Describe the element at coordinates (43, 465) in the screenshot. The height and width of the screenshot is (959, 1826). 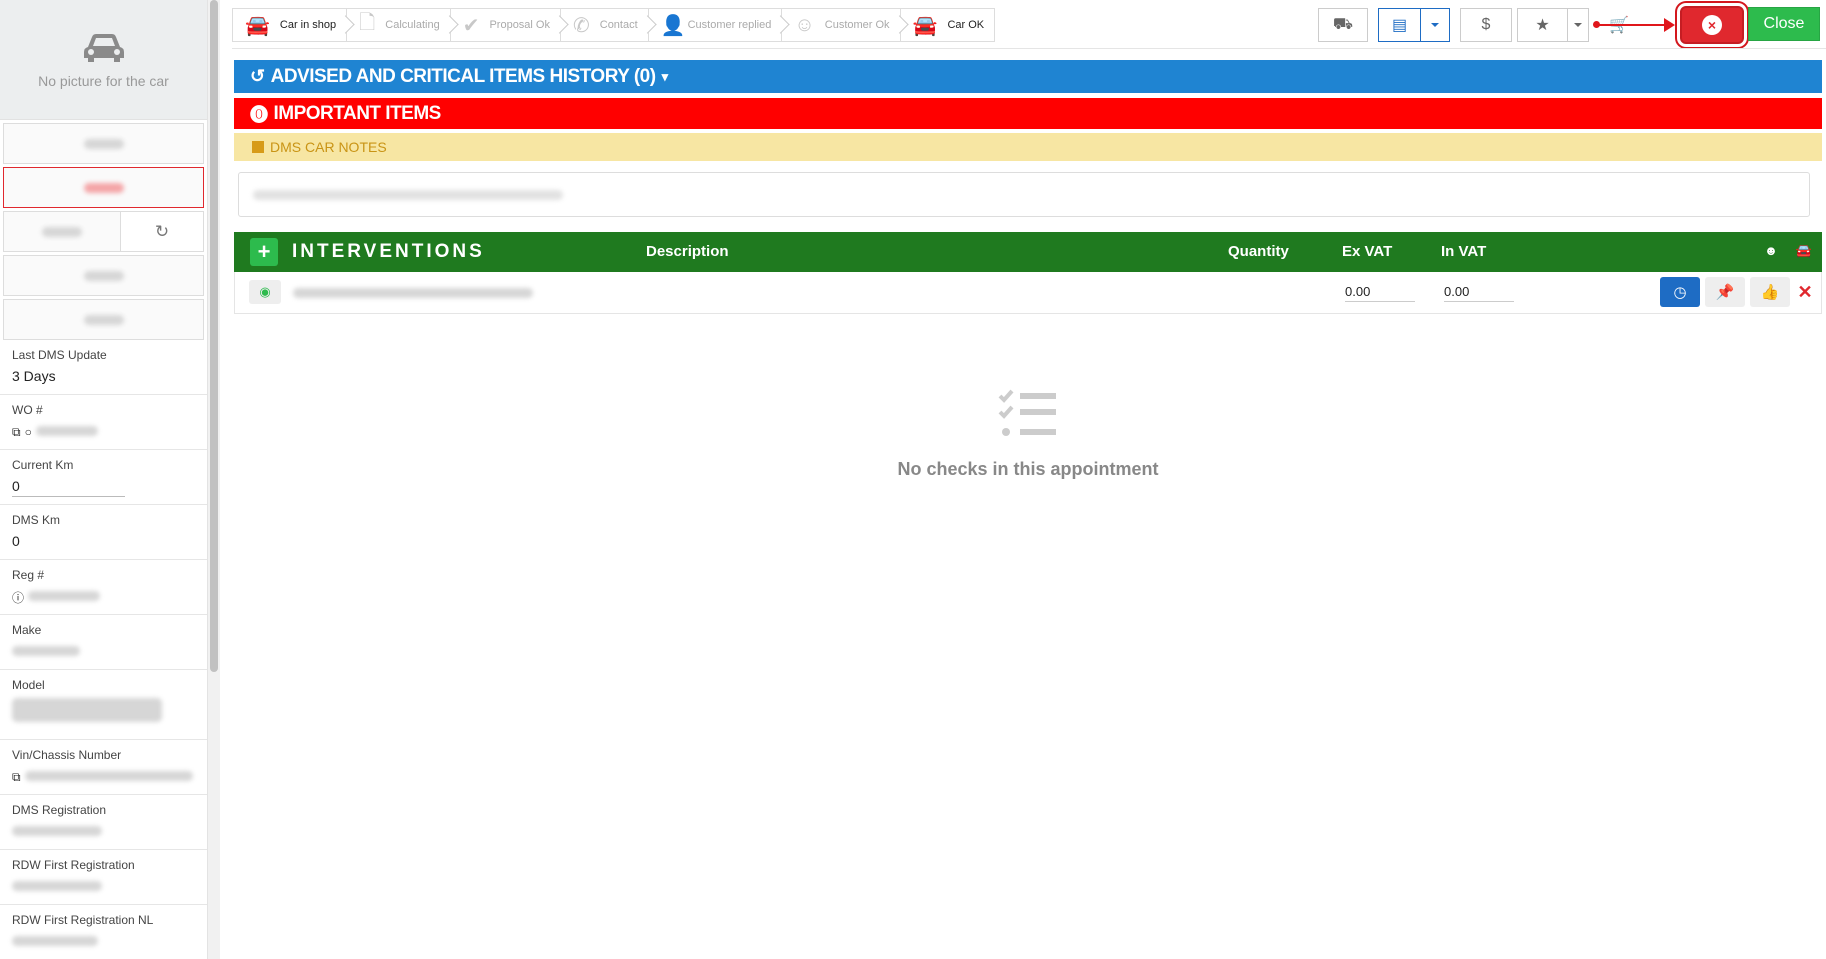
I see `field-label: Current Km` at that location.